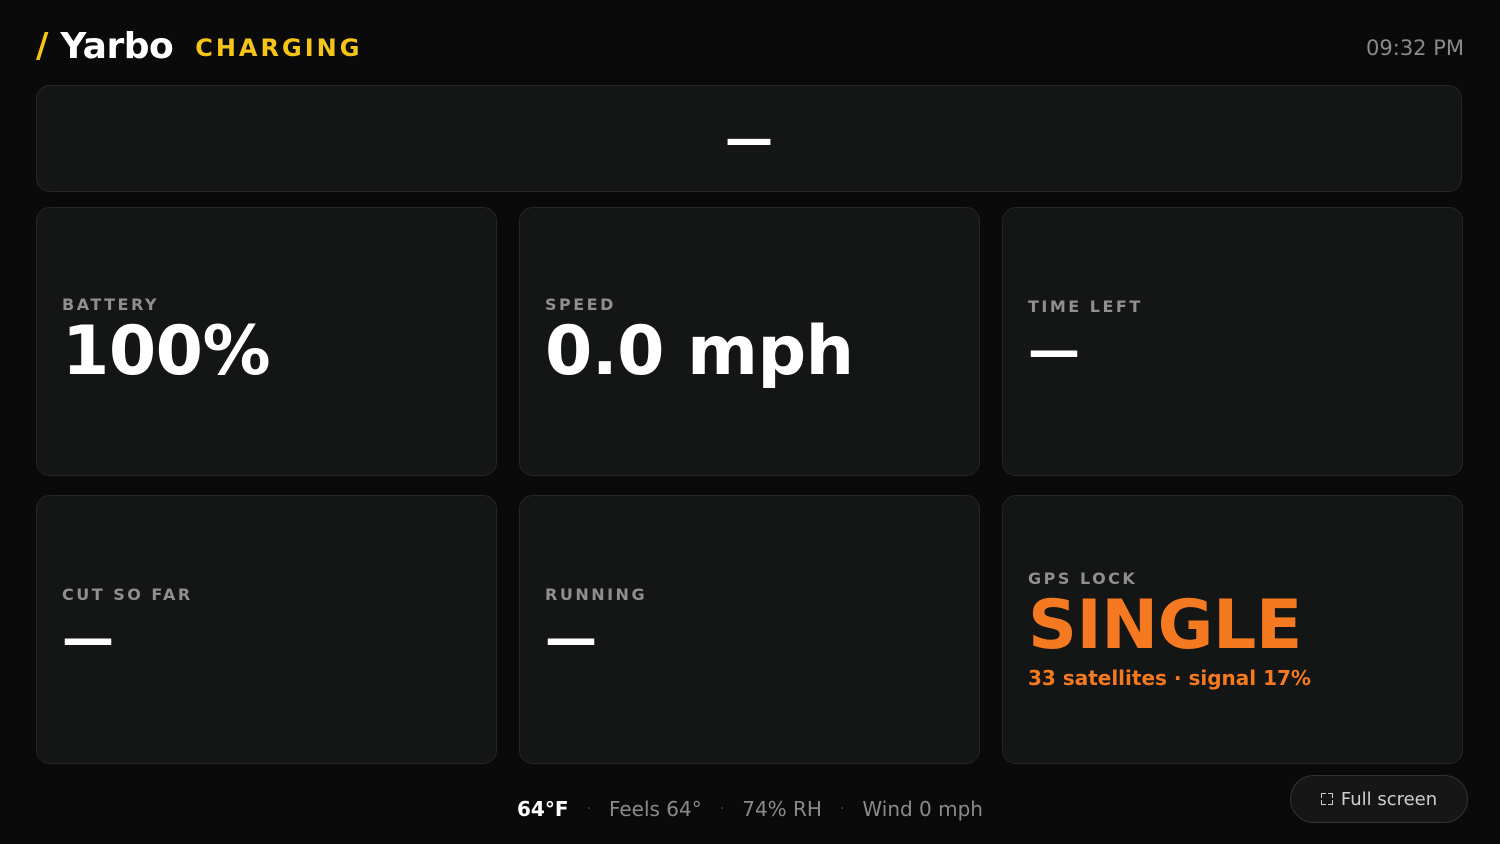  I want to click on battery-value: 100%, so click(166, 352).